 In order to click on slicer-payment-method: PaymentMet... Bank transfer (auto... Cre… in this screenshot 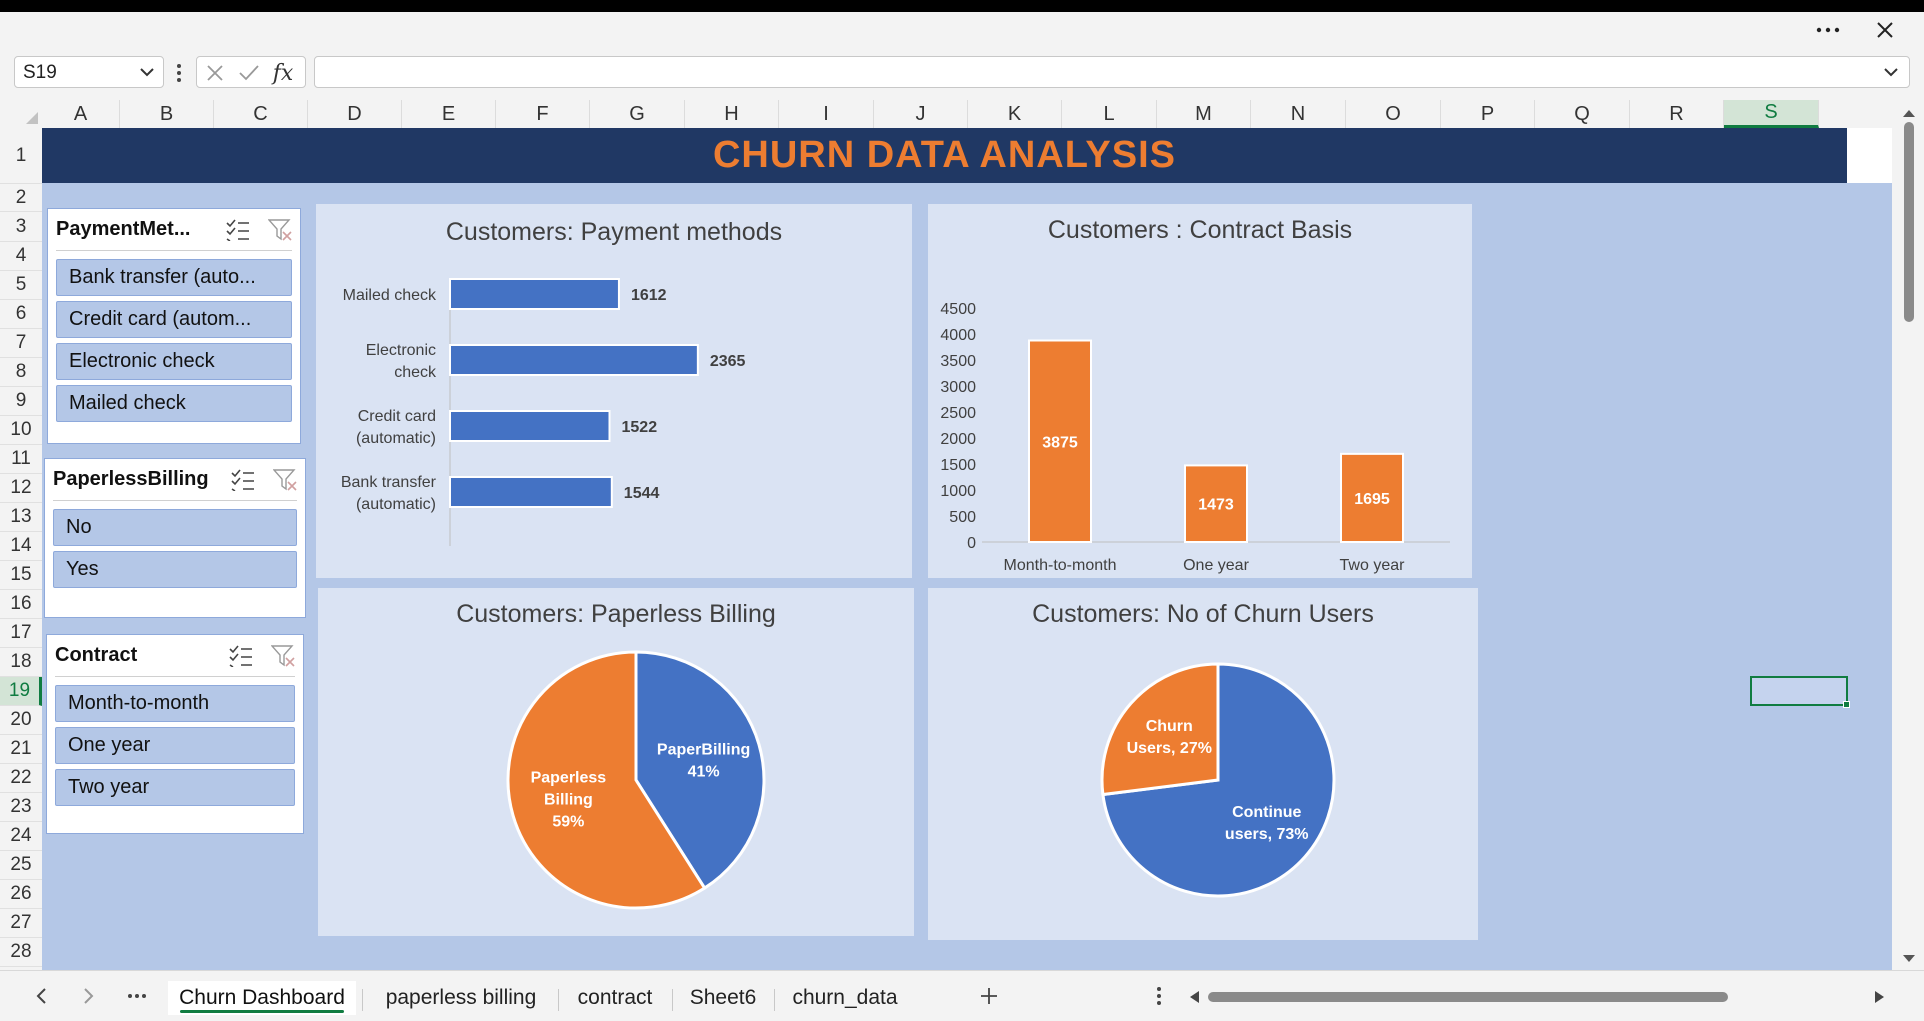, I will do `click(174, 326)`.